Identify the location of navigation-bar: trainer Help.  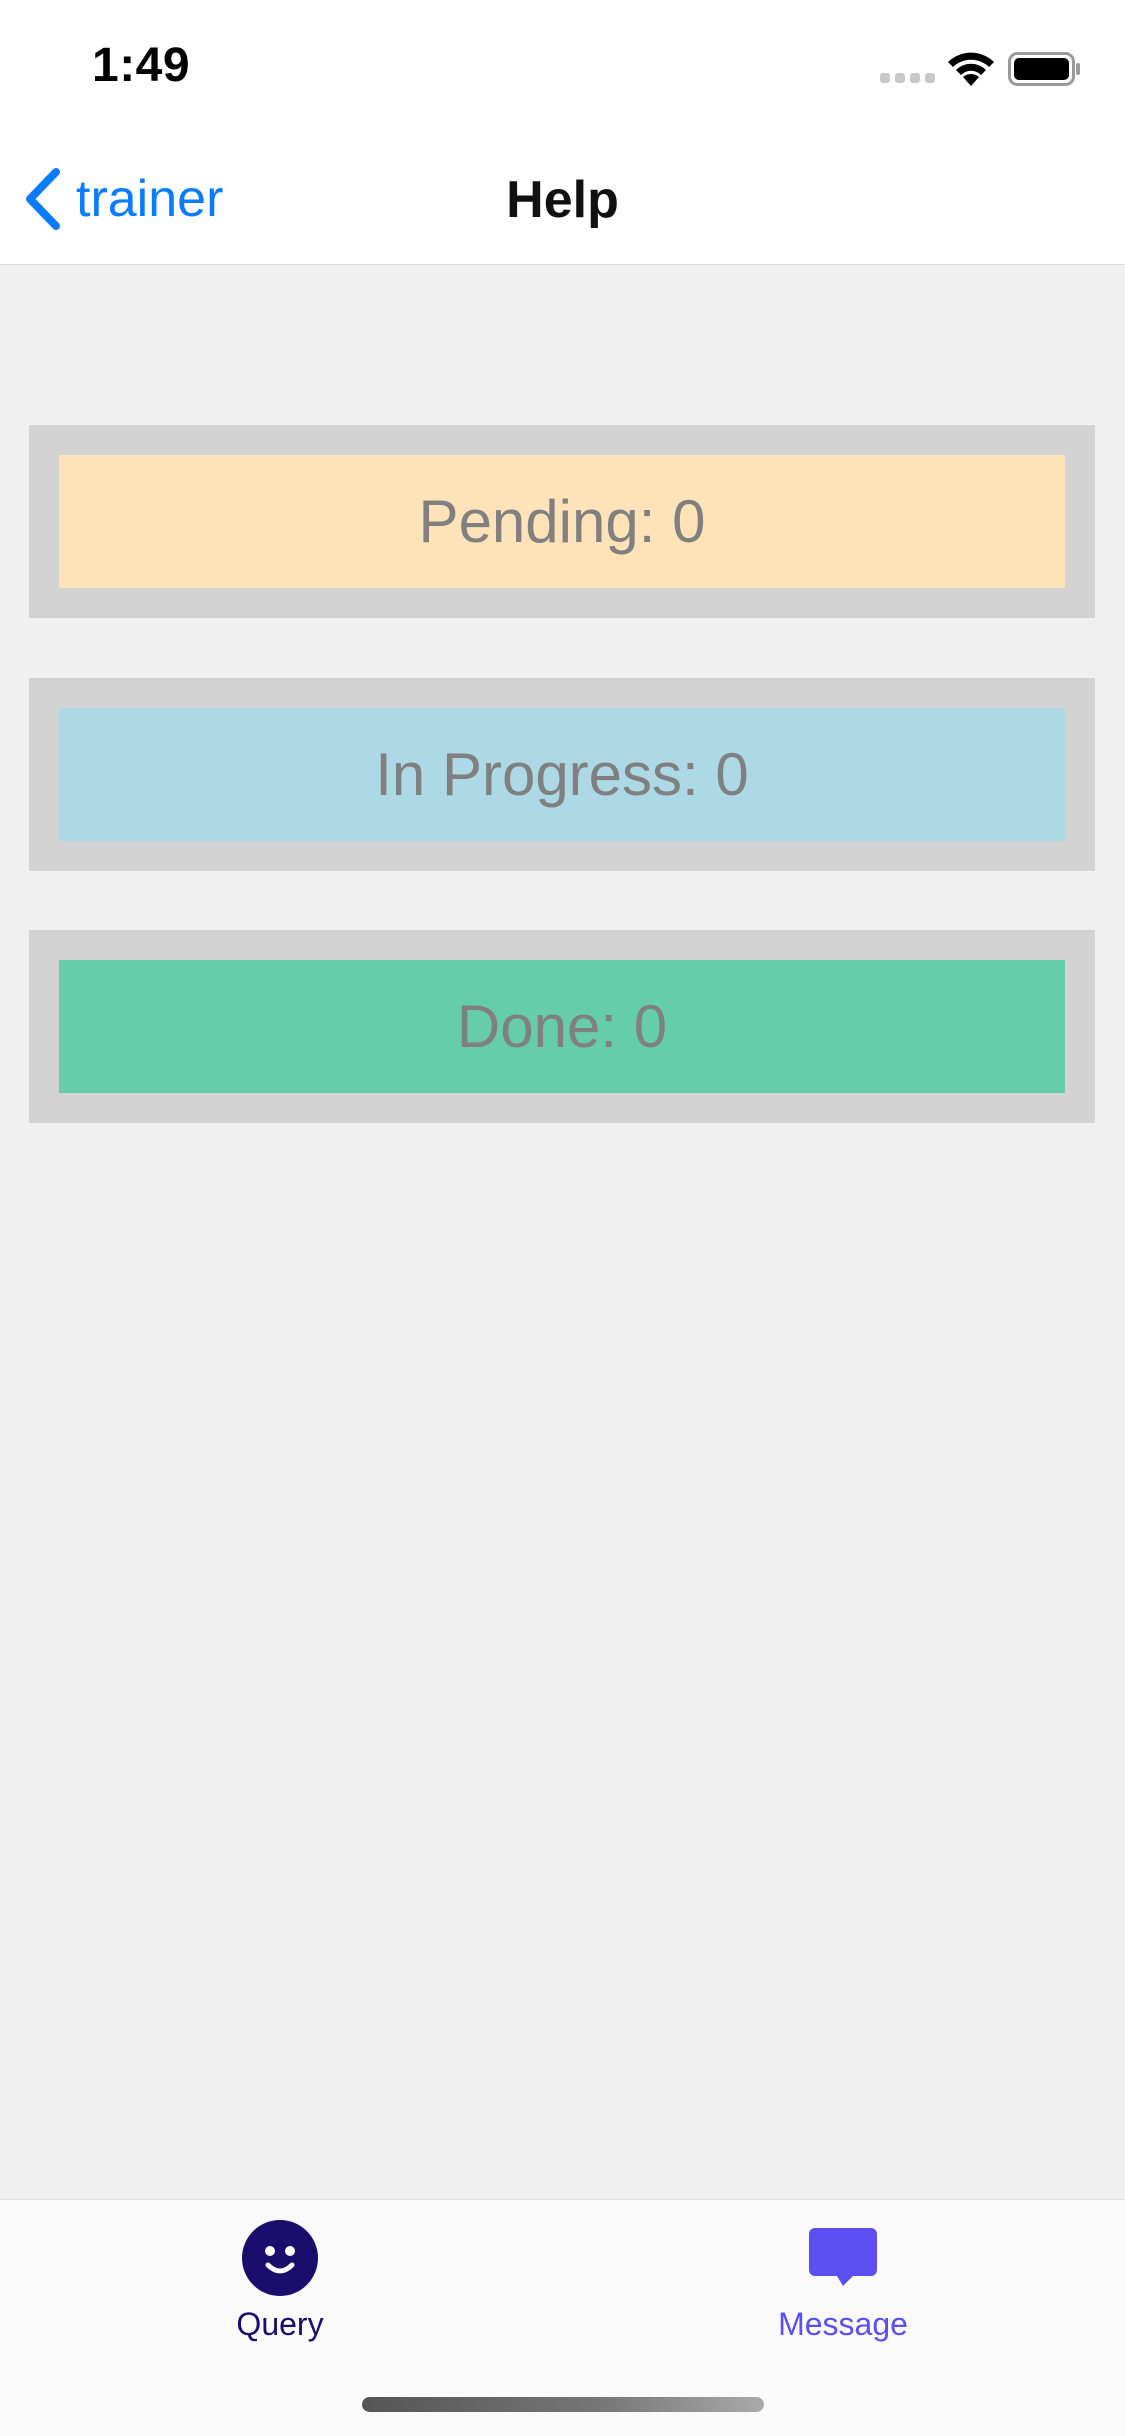
(562, 198).